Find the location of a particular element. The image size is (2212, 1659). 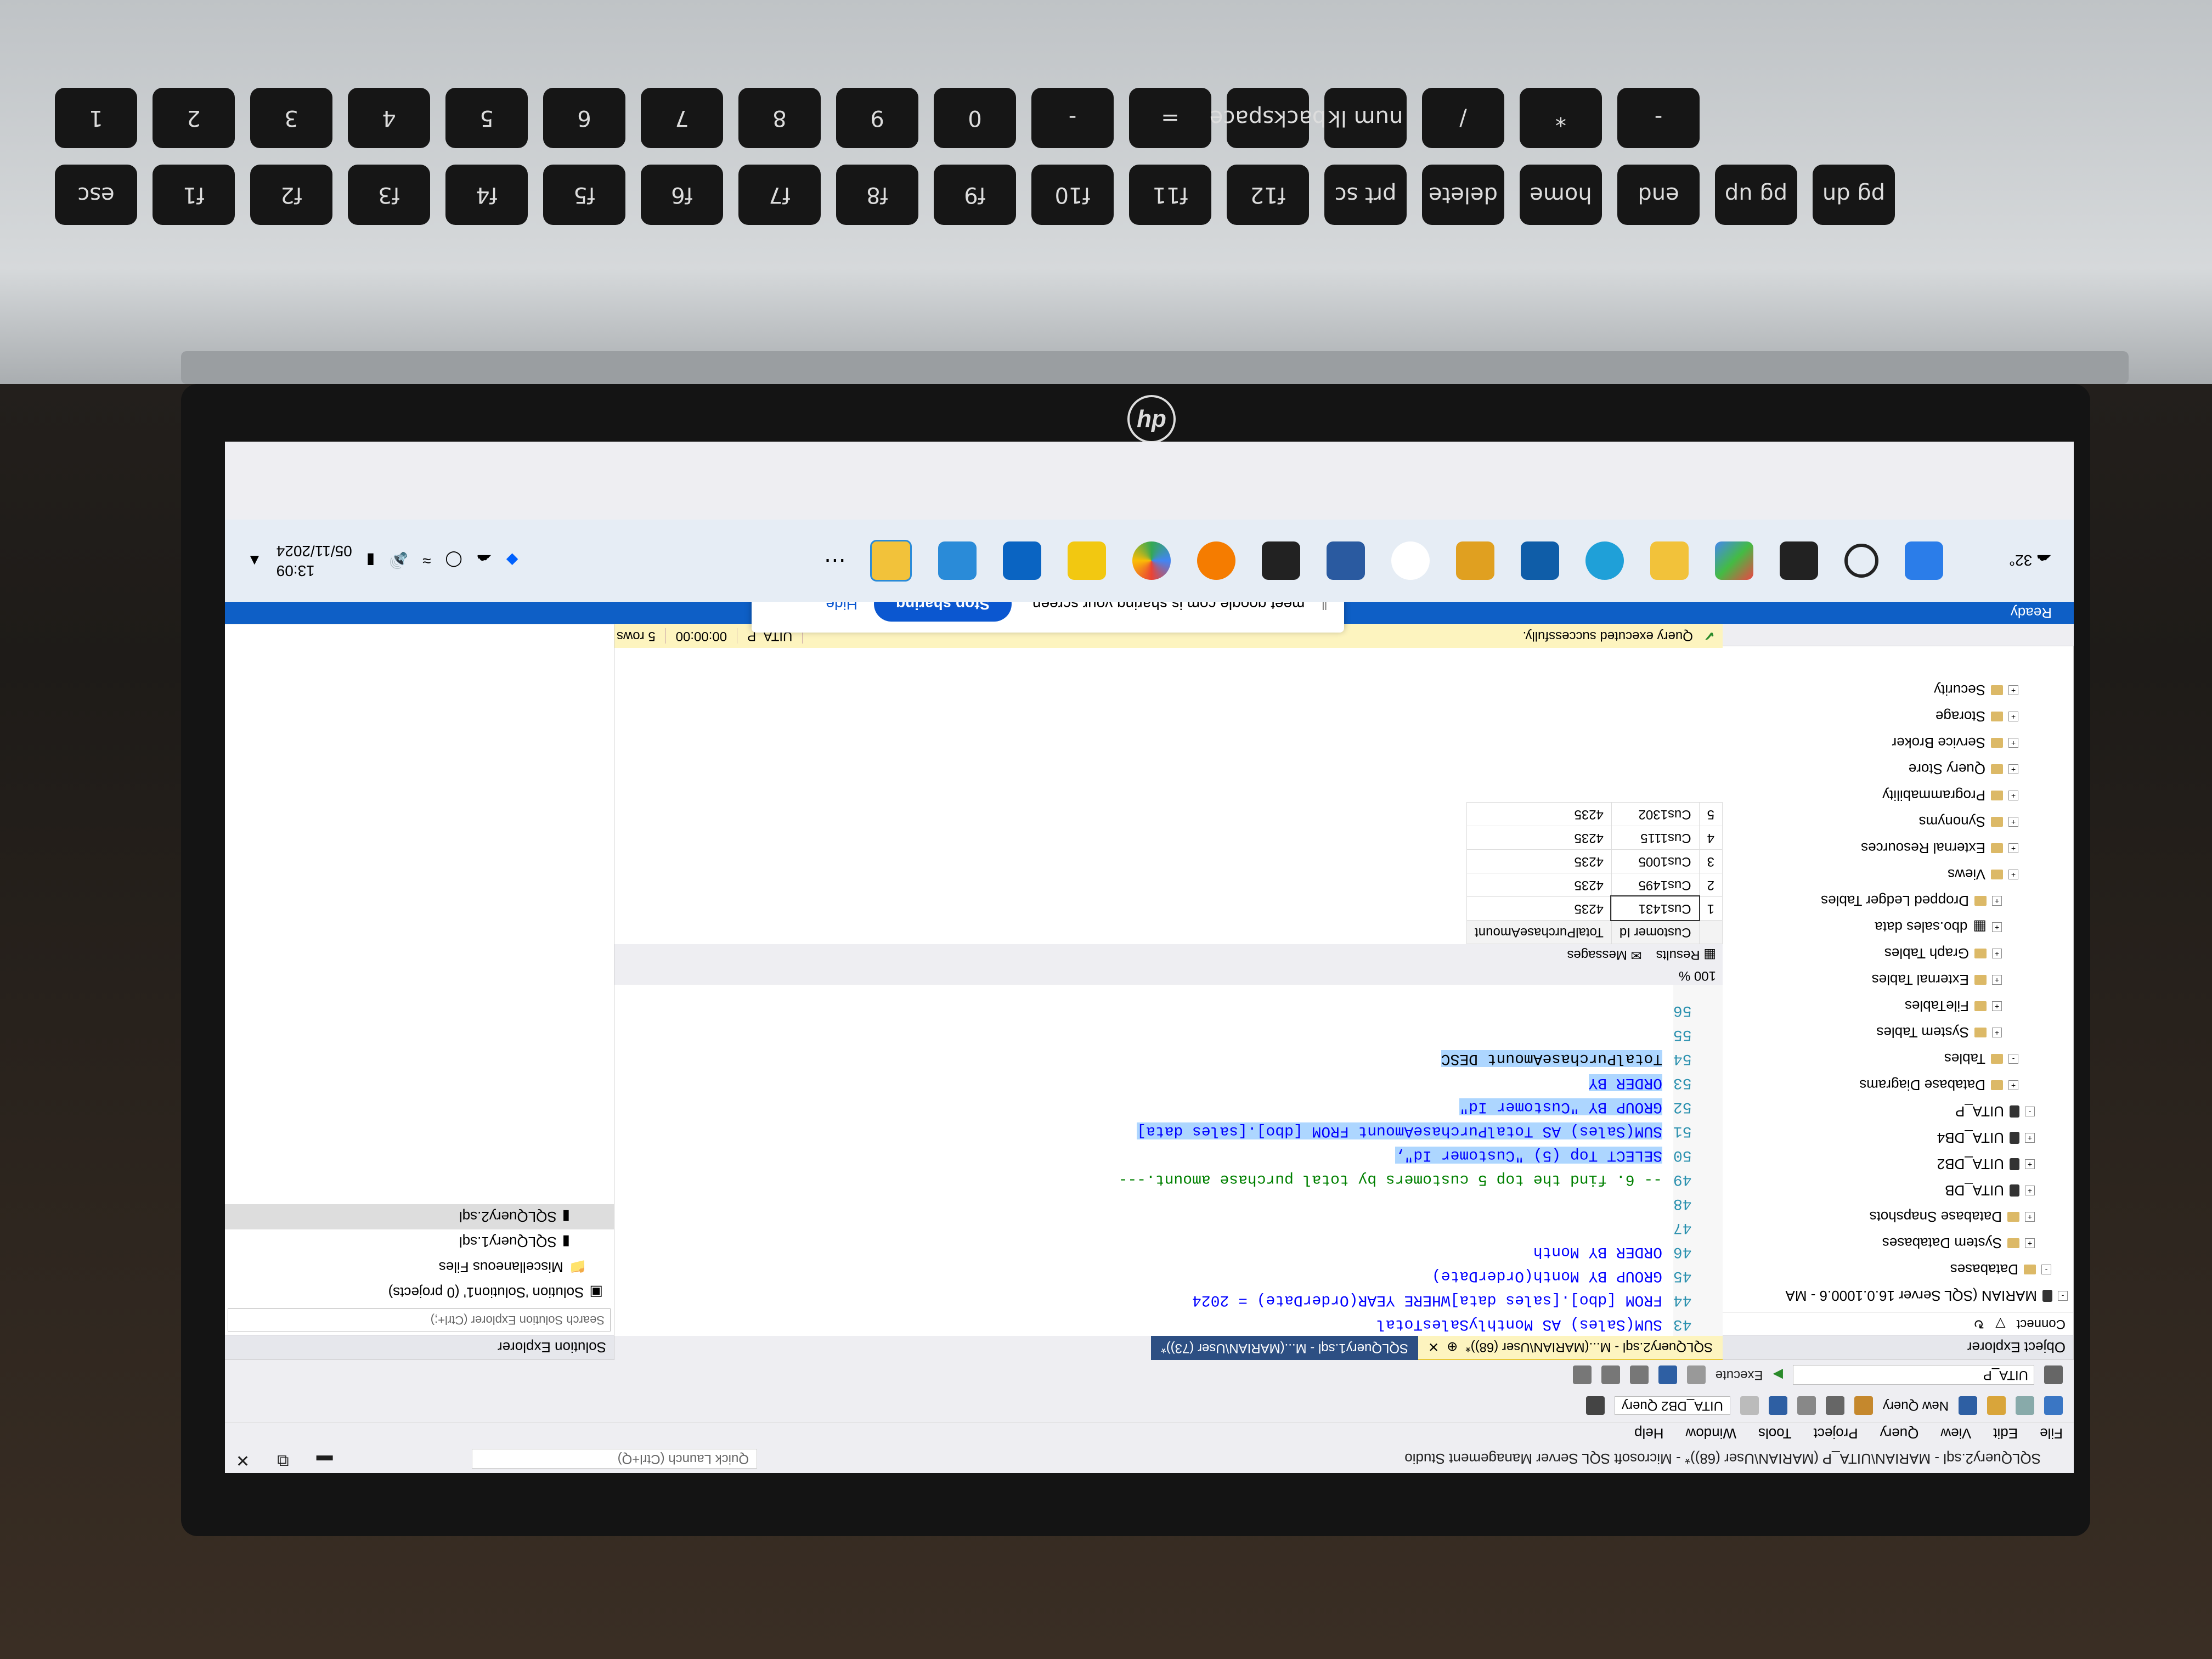

tree-item-uita-p: - UITA_P is located at coordinates (1898, 1111).